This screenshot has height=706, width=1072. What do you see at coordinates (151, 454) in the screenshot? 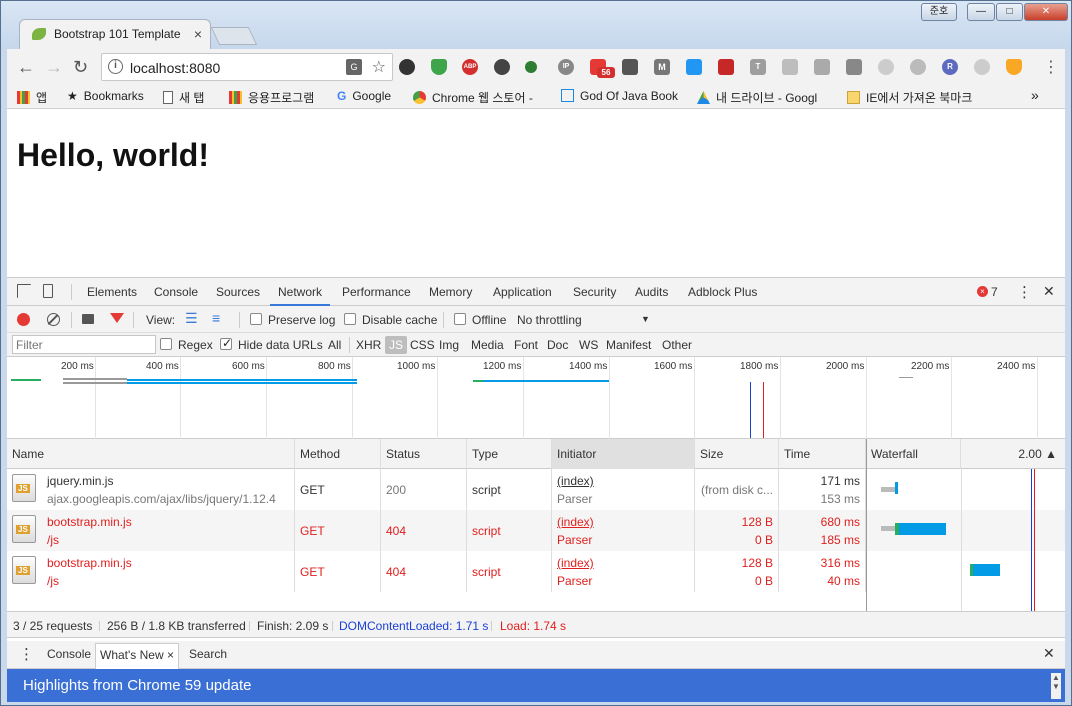
I see `column-header-name: Name` at bounding box center [151, 454].